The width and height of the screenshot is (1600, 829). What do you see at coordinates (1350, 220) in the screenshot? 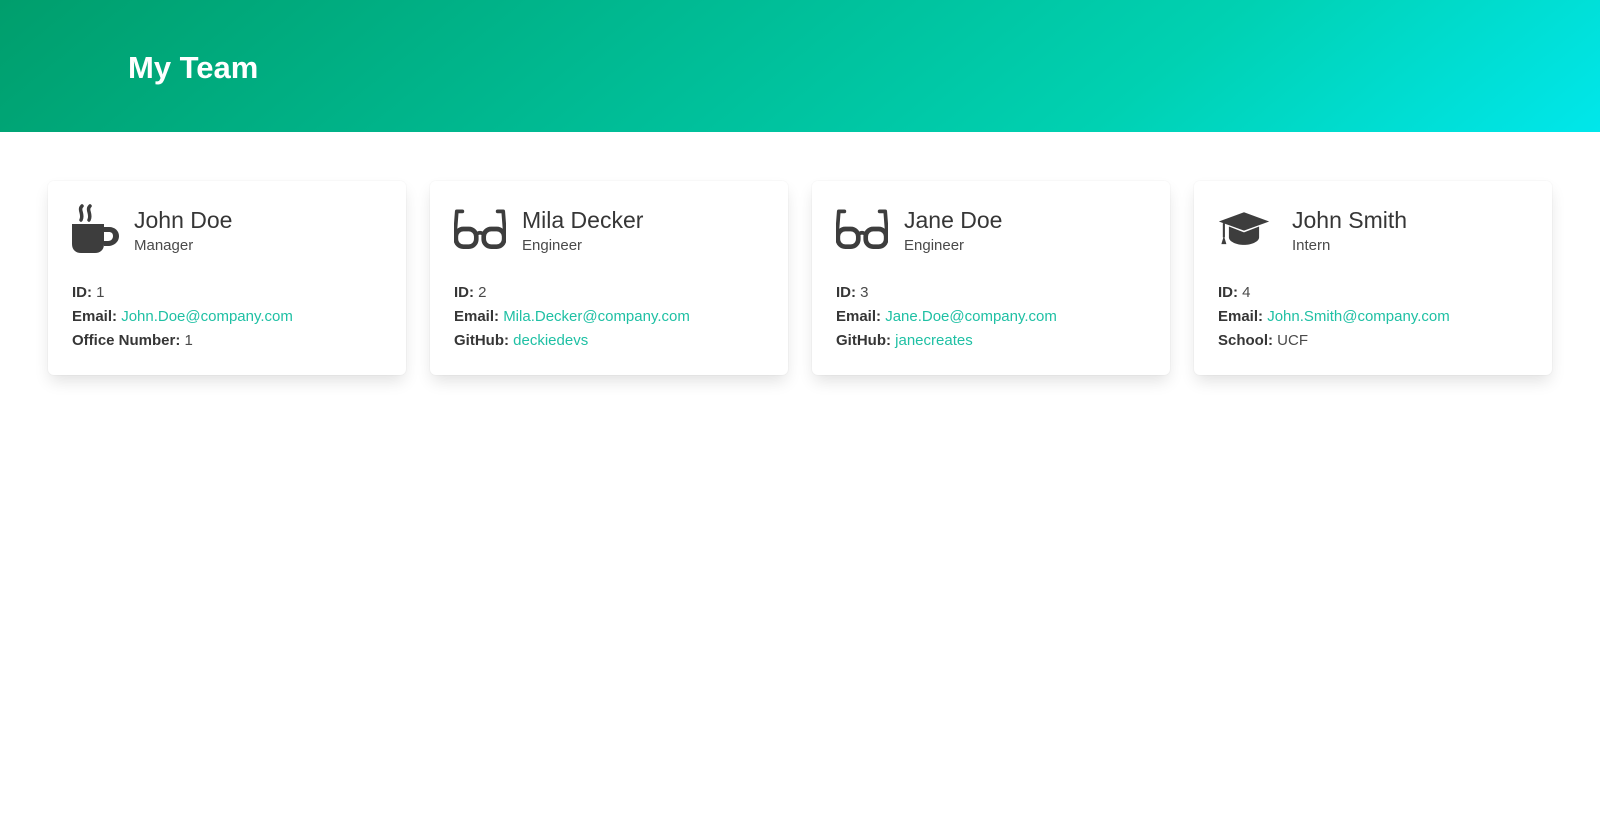
I see `employee-name: John Smith` at bounding box center [1350, 220].